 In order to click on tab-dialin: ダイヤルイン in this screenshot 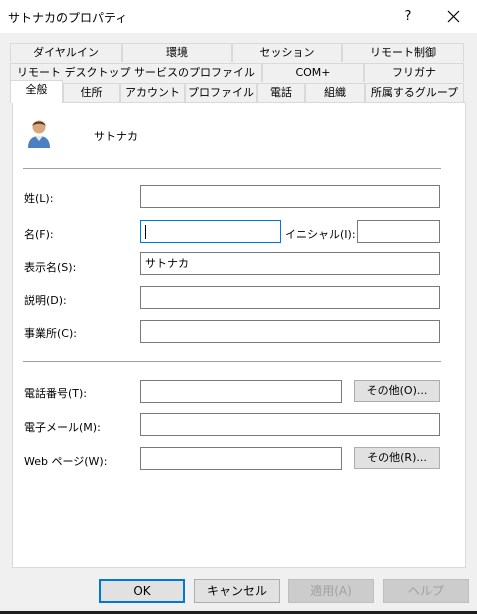, I will do `click(66, 52)`.